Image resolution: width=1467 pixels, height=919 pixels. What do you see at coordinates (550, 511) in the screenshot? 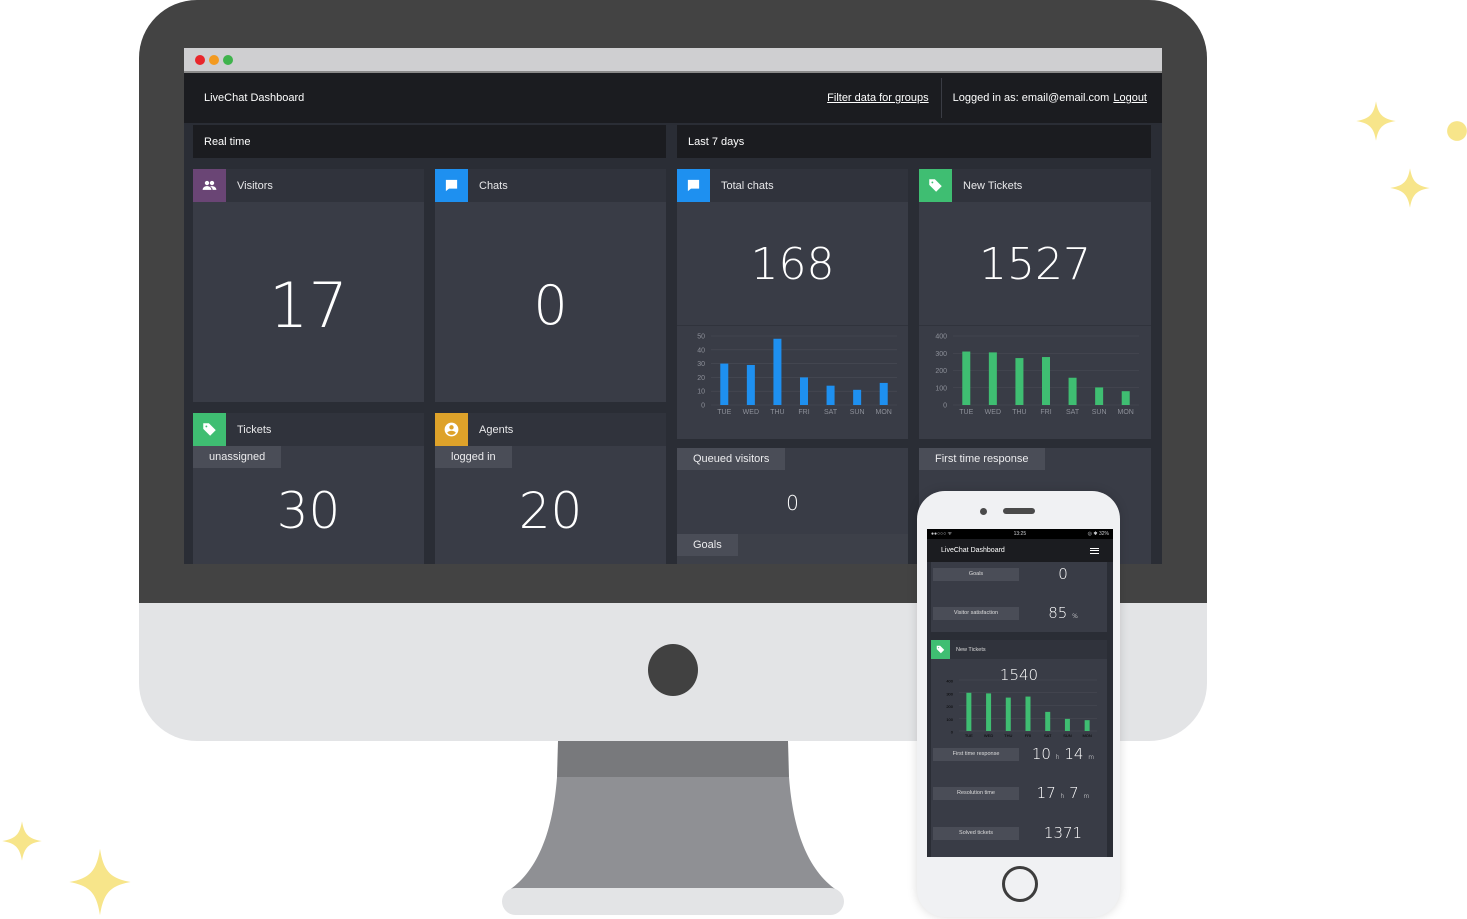
I see `agents-value: 20` at bounding box center [550, 511].